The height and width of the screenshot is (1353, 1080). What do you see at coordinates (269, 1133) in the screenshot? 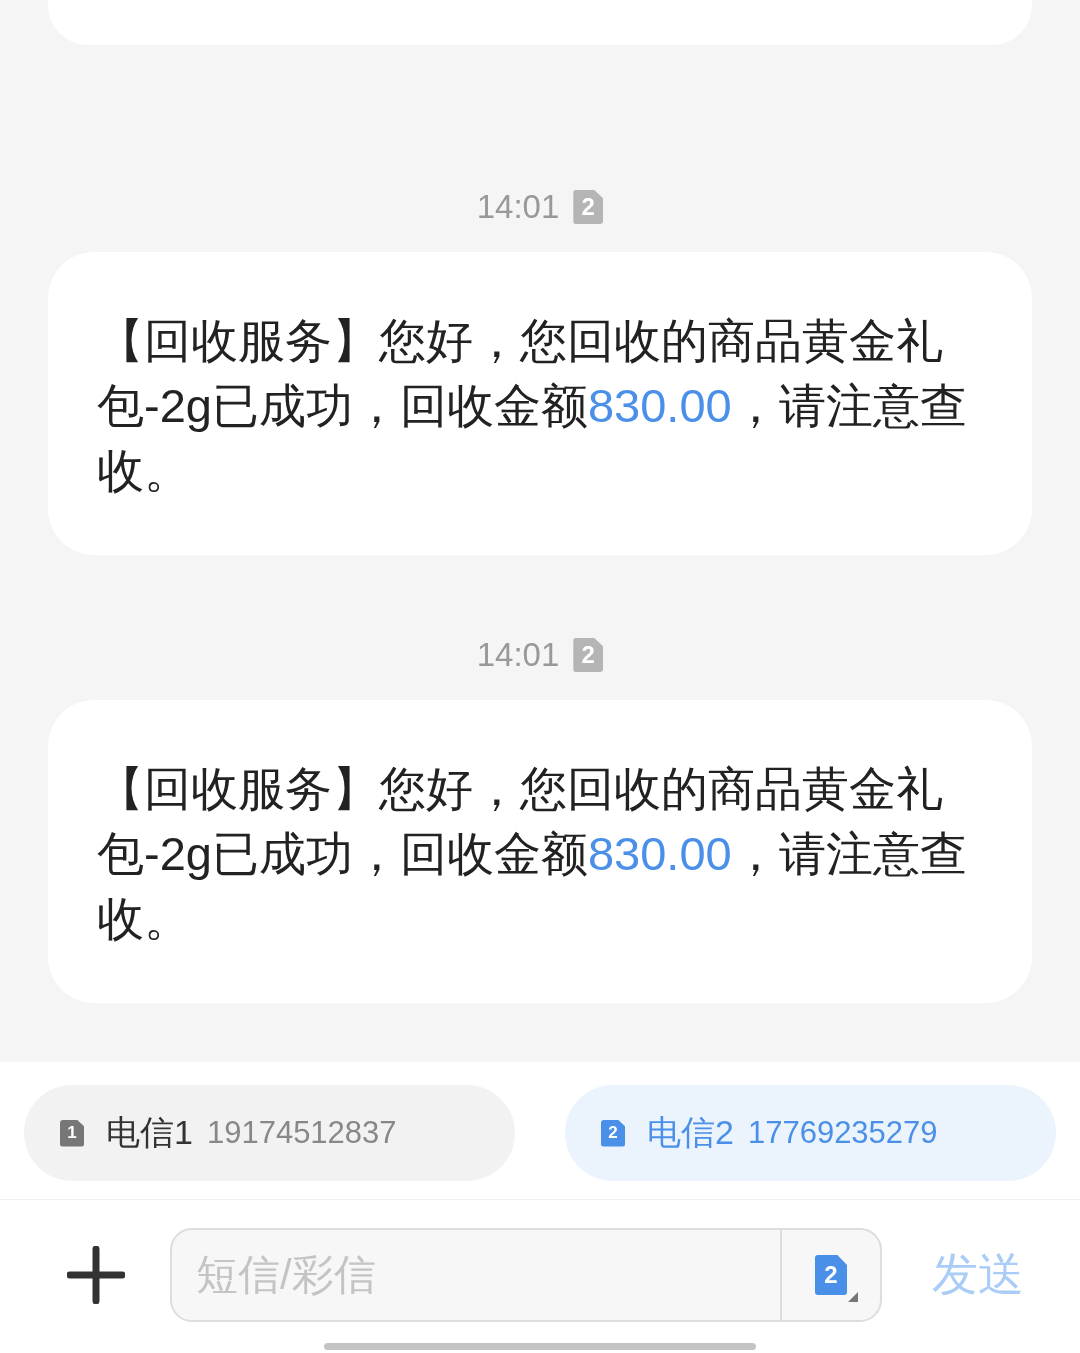
I see `sim-select-button: 1 电信1 19174512837` at bounding box center [269, 1133].